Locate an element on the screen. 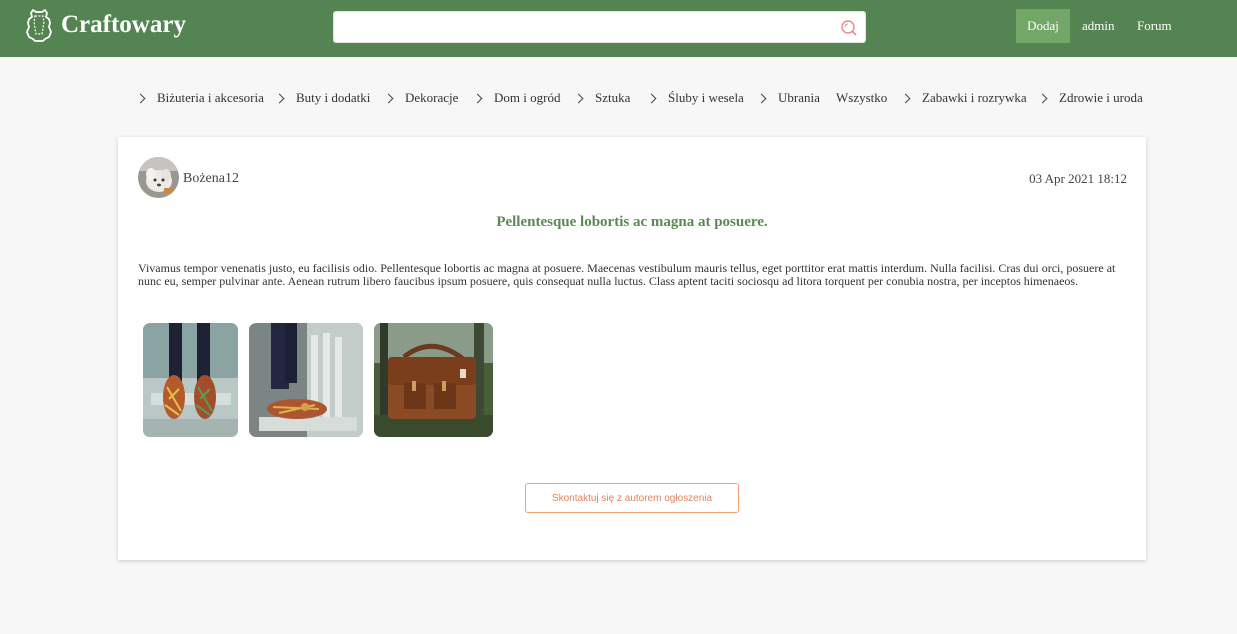 This screenshot has height=634, width=1237. woven-shoes-photo is located at coordinates (190, 380).